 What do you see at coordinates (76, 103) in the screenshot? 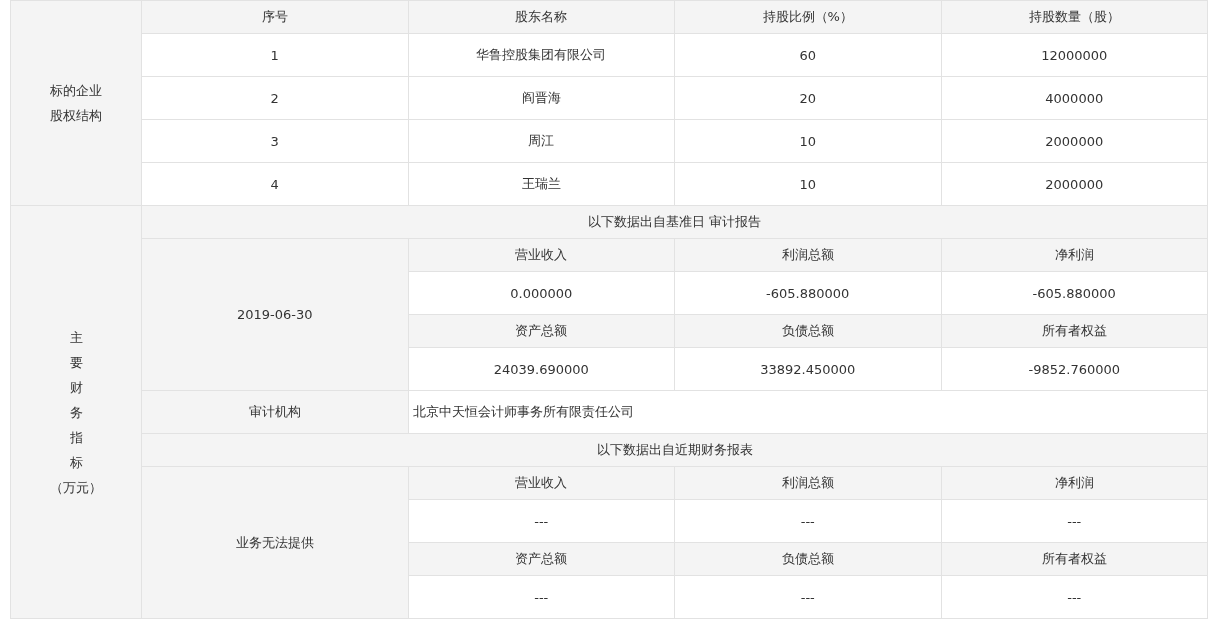
I see `section-label: 标的企业股权结构` at bounding box center [76, 103].